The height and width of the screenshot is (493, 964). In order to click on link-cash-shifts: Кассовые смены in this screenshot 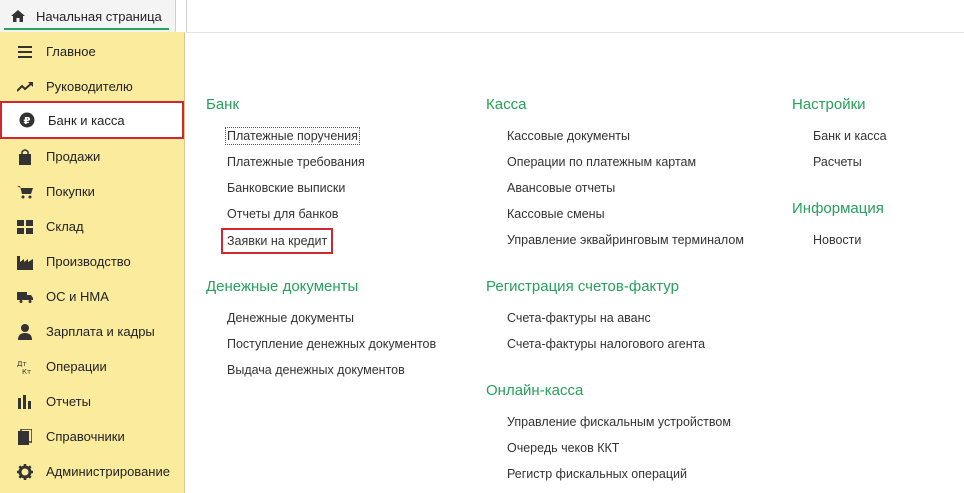, I will do `click(556, 214)`.